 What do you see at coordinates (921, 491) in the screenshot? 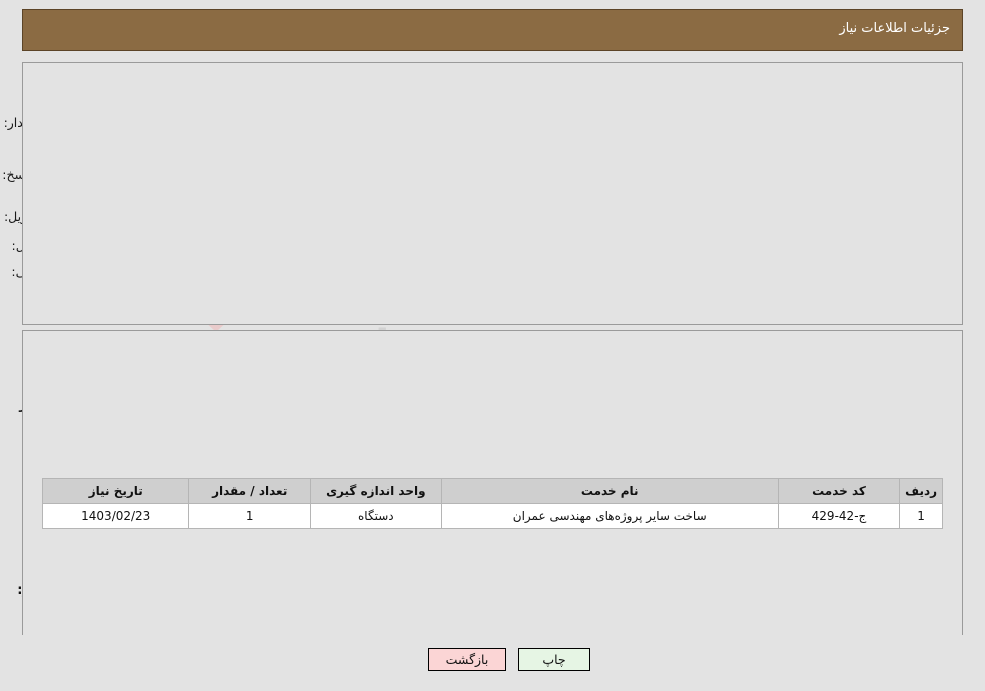
I see `col-header-row: ردیف` at bounding box center [921, 491].